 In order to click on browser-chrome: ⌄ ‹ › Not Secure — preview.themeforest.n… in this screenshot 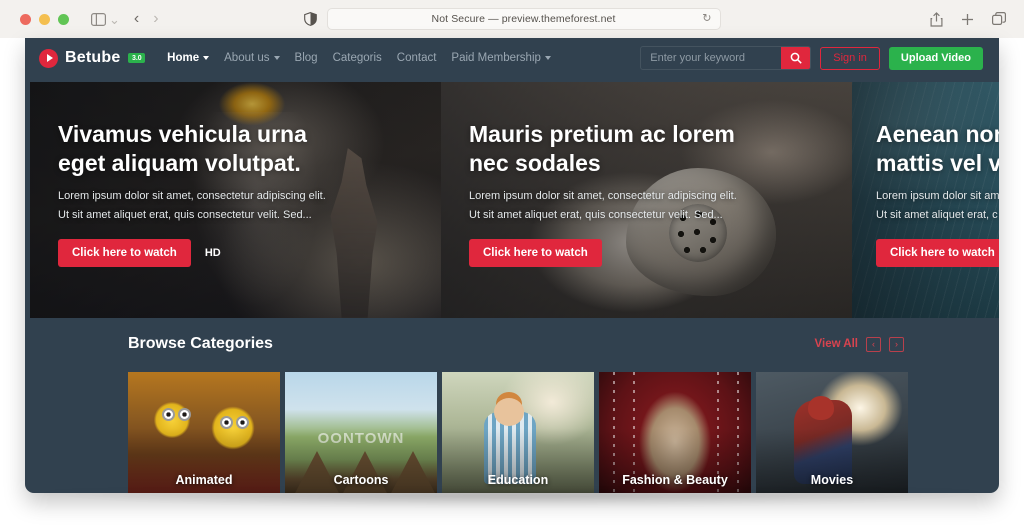, I will do `click(512, 19)`.